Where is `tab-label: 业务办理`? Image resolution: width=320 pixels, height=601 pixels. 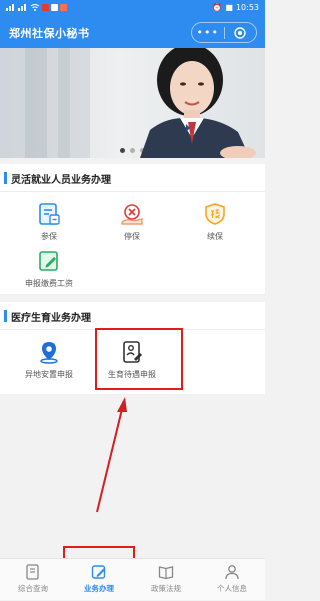
tab-label: 业务办理 is located at coordinates (99, 588).